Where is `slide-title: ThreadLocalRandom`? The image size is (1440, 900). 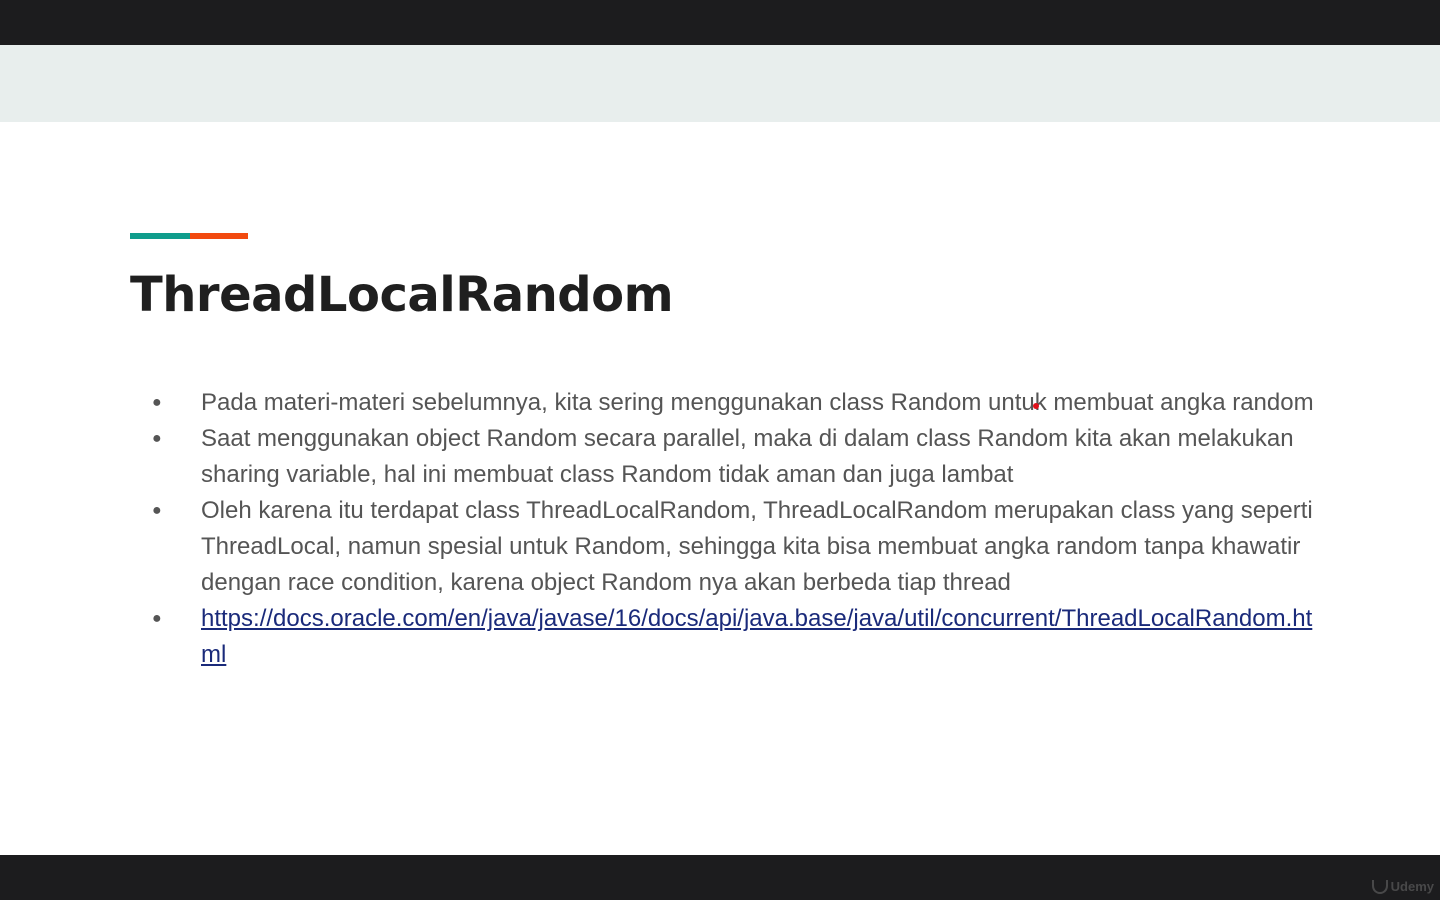 slide-title: ThreadLocalRandom is located at coordinates (402, 295).